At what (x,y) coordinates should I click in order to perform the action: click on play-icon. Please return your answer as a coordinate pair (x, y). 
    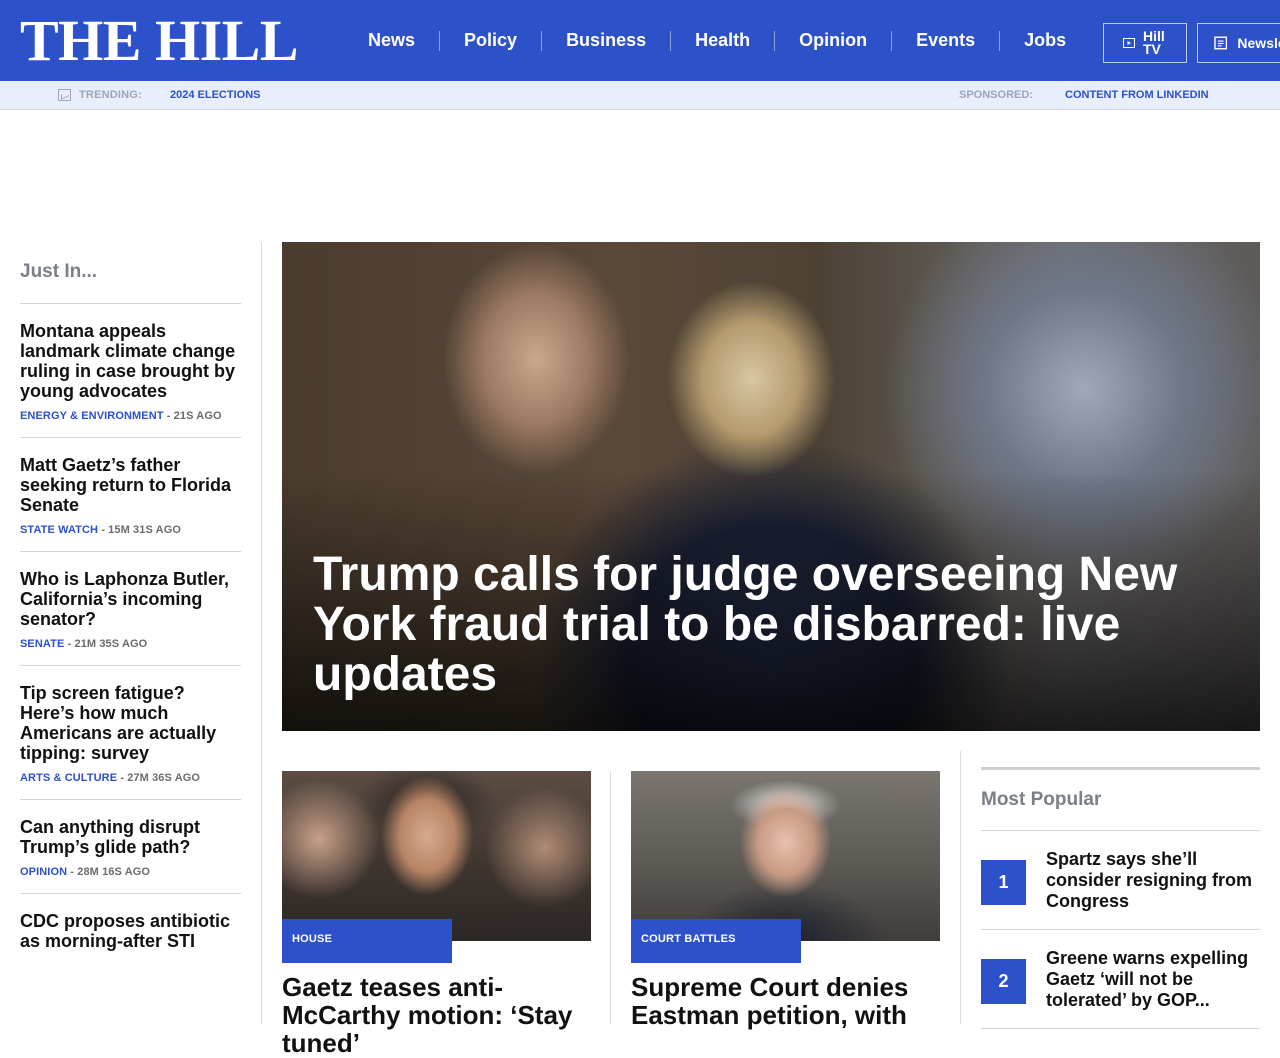
    Looking at the image, I should click on (1129, 42).